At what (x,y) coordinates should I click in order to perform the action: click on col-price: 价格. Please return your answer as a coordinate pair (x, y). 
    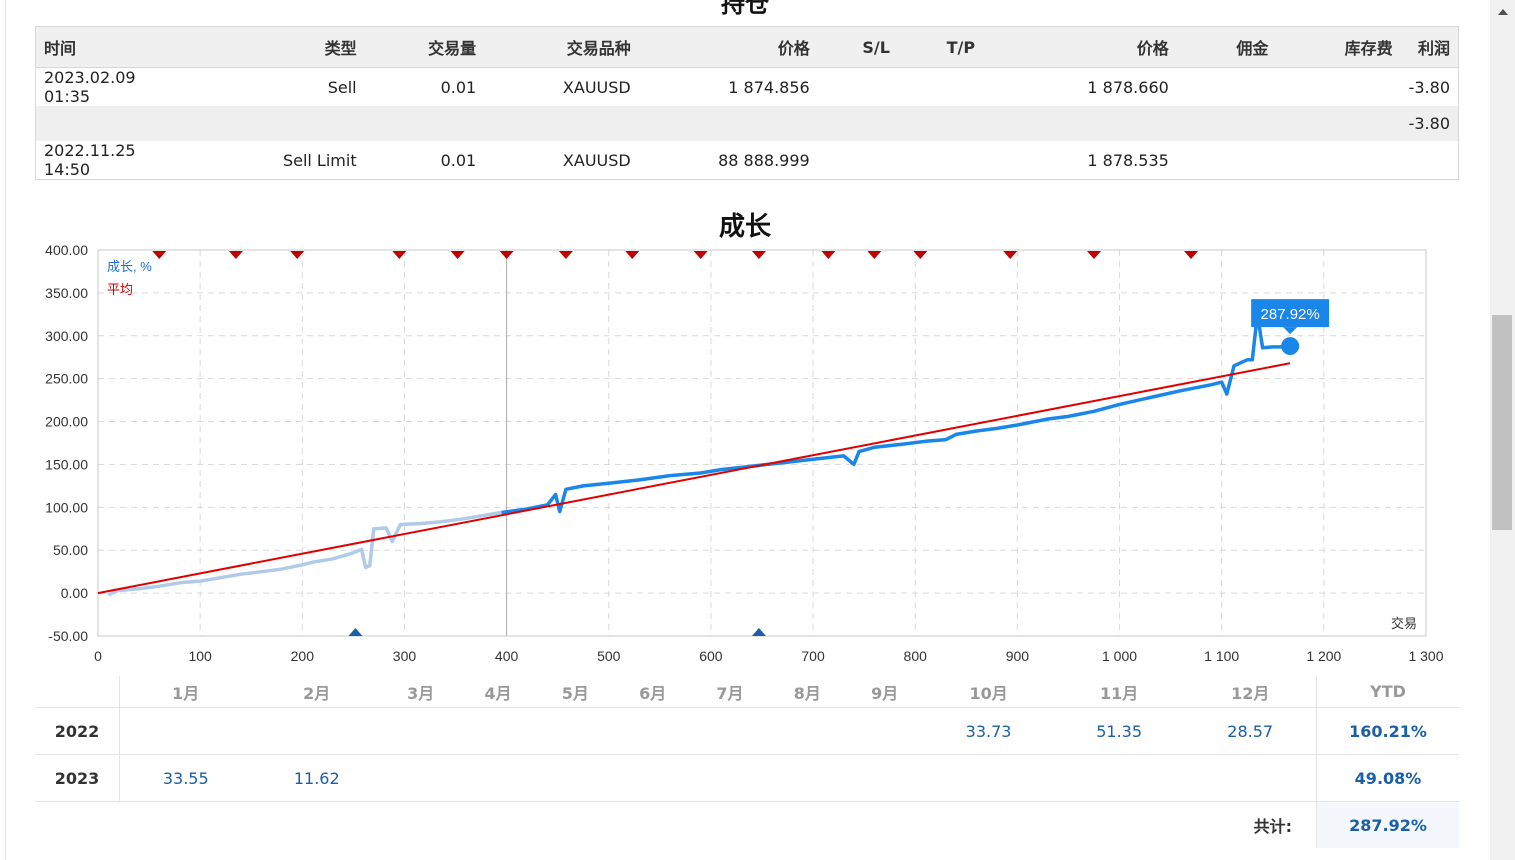
    Looking at the image, I should click on (728, 47).